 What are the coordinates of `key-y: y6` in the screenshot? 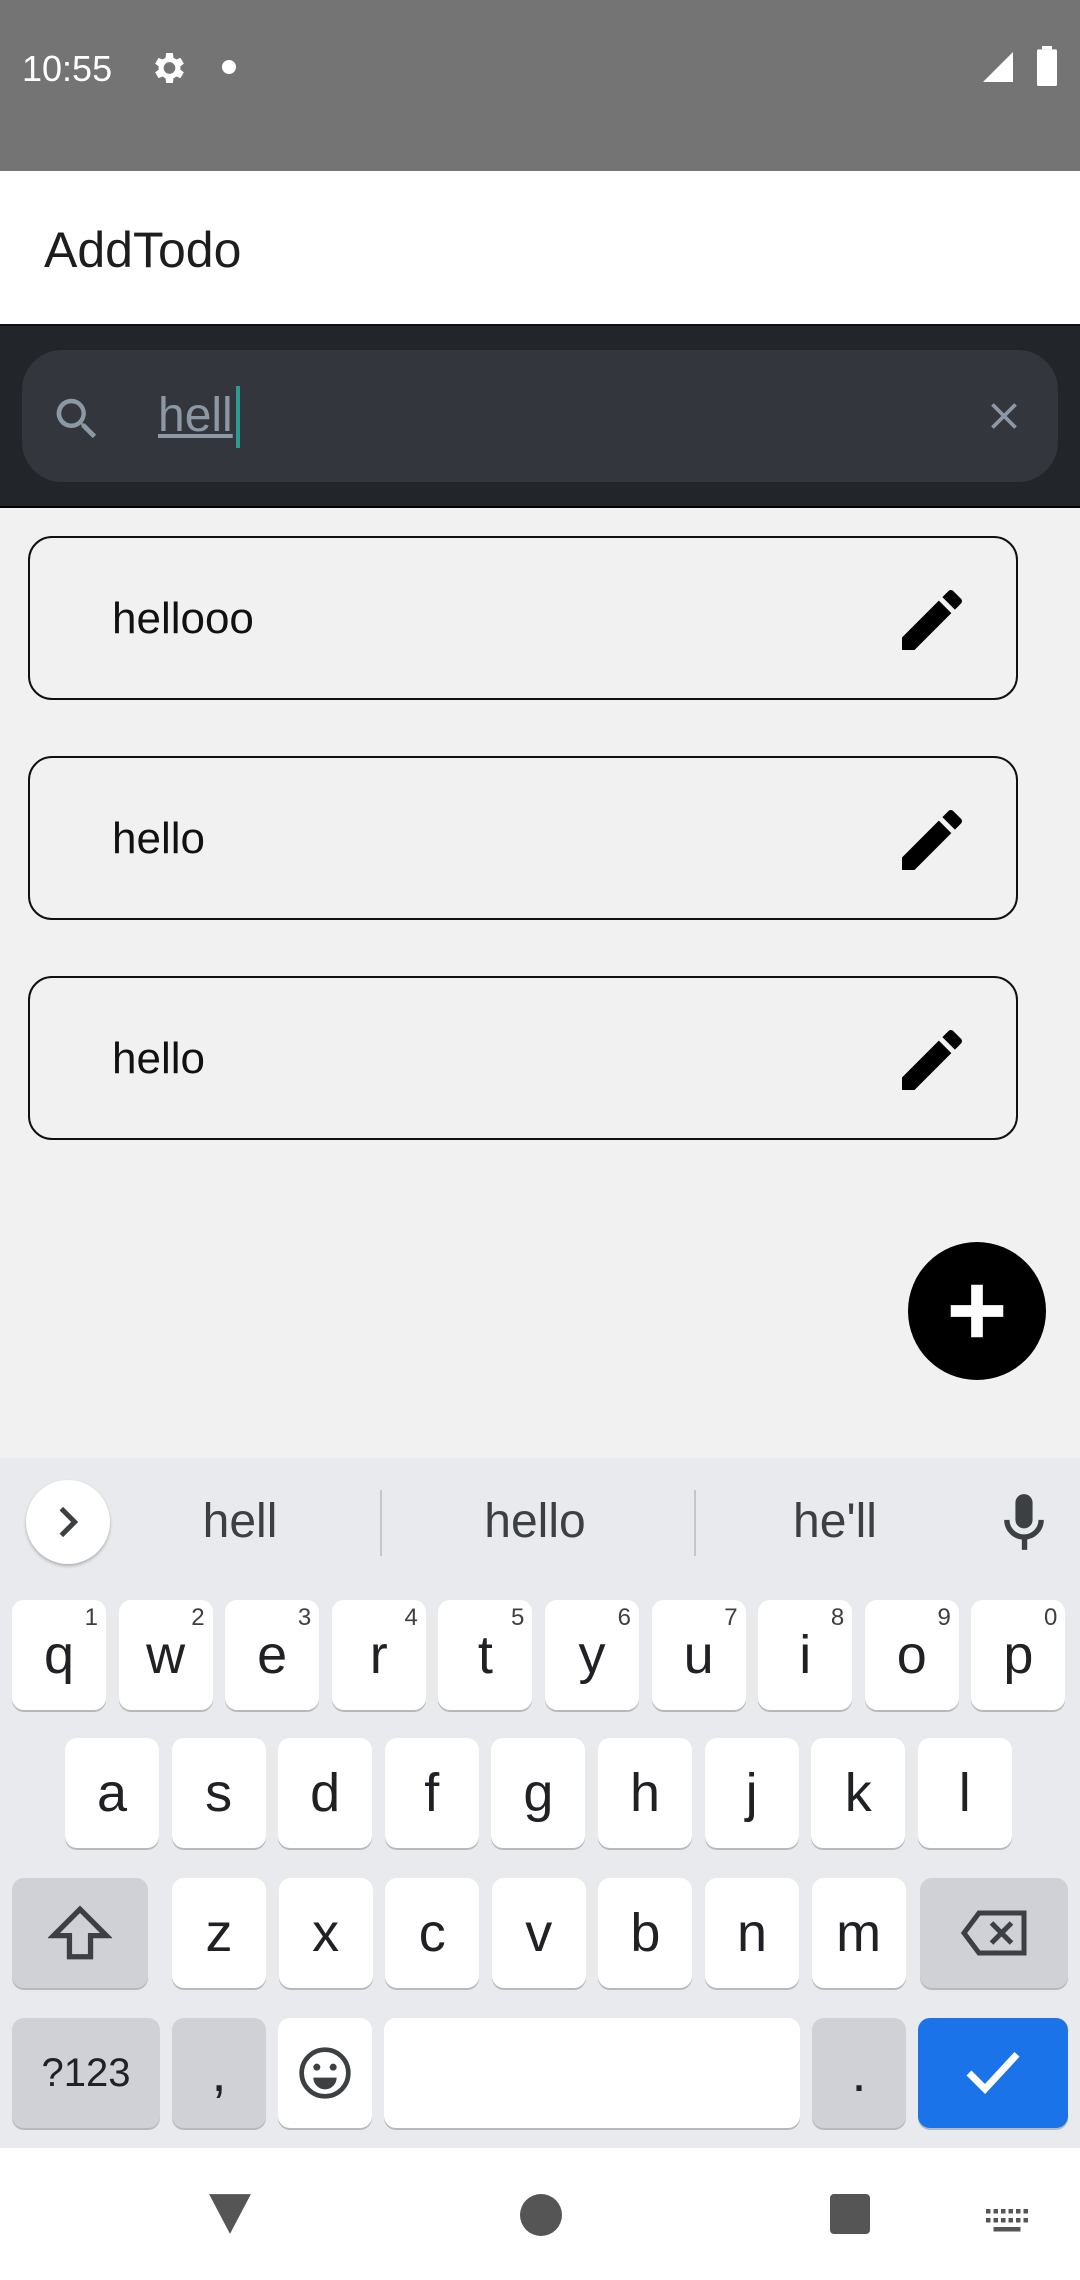 It's located at (592, 1655).